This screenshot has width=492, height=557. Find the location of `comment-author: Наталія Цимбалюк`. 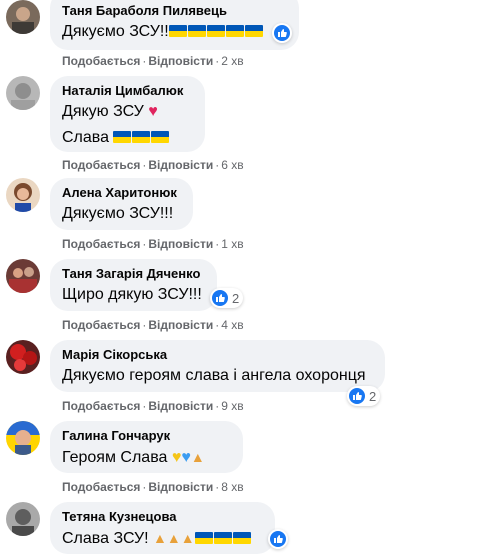

comment-author: Наталія Цимбалюк is located at coordinates (127, 90).